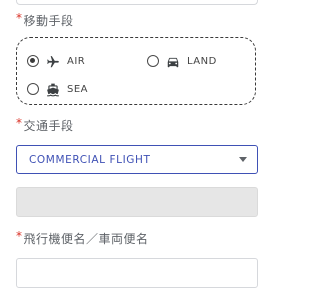 The image size is (320, 300). I want to click on flight-number-label: *飛行機便名／車両便名, so click(82, 238).